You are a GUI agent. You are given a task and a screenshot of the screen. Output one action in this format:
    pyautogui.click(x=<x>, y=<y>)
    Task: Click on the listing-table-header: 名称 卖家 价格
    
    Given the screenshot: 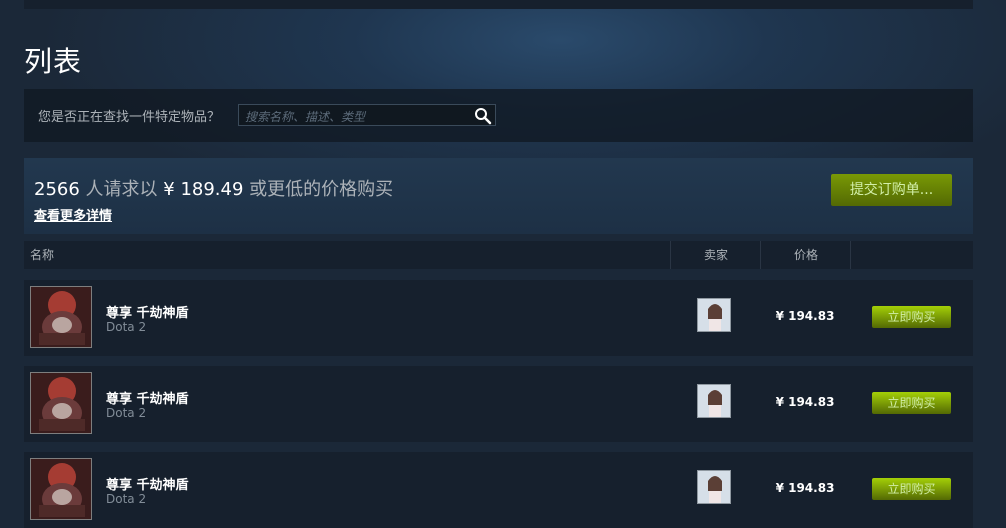 What is the action you would take?
    pyautogui.click(x=498, y=255)
    